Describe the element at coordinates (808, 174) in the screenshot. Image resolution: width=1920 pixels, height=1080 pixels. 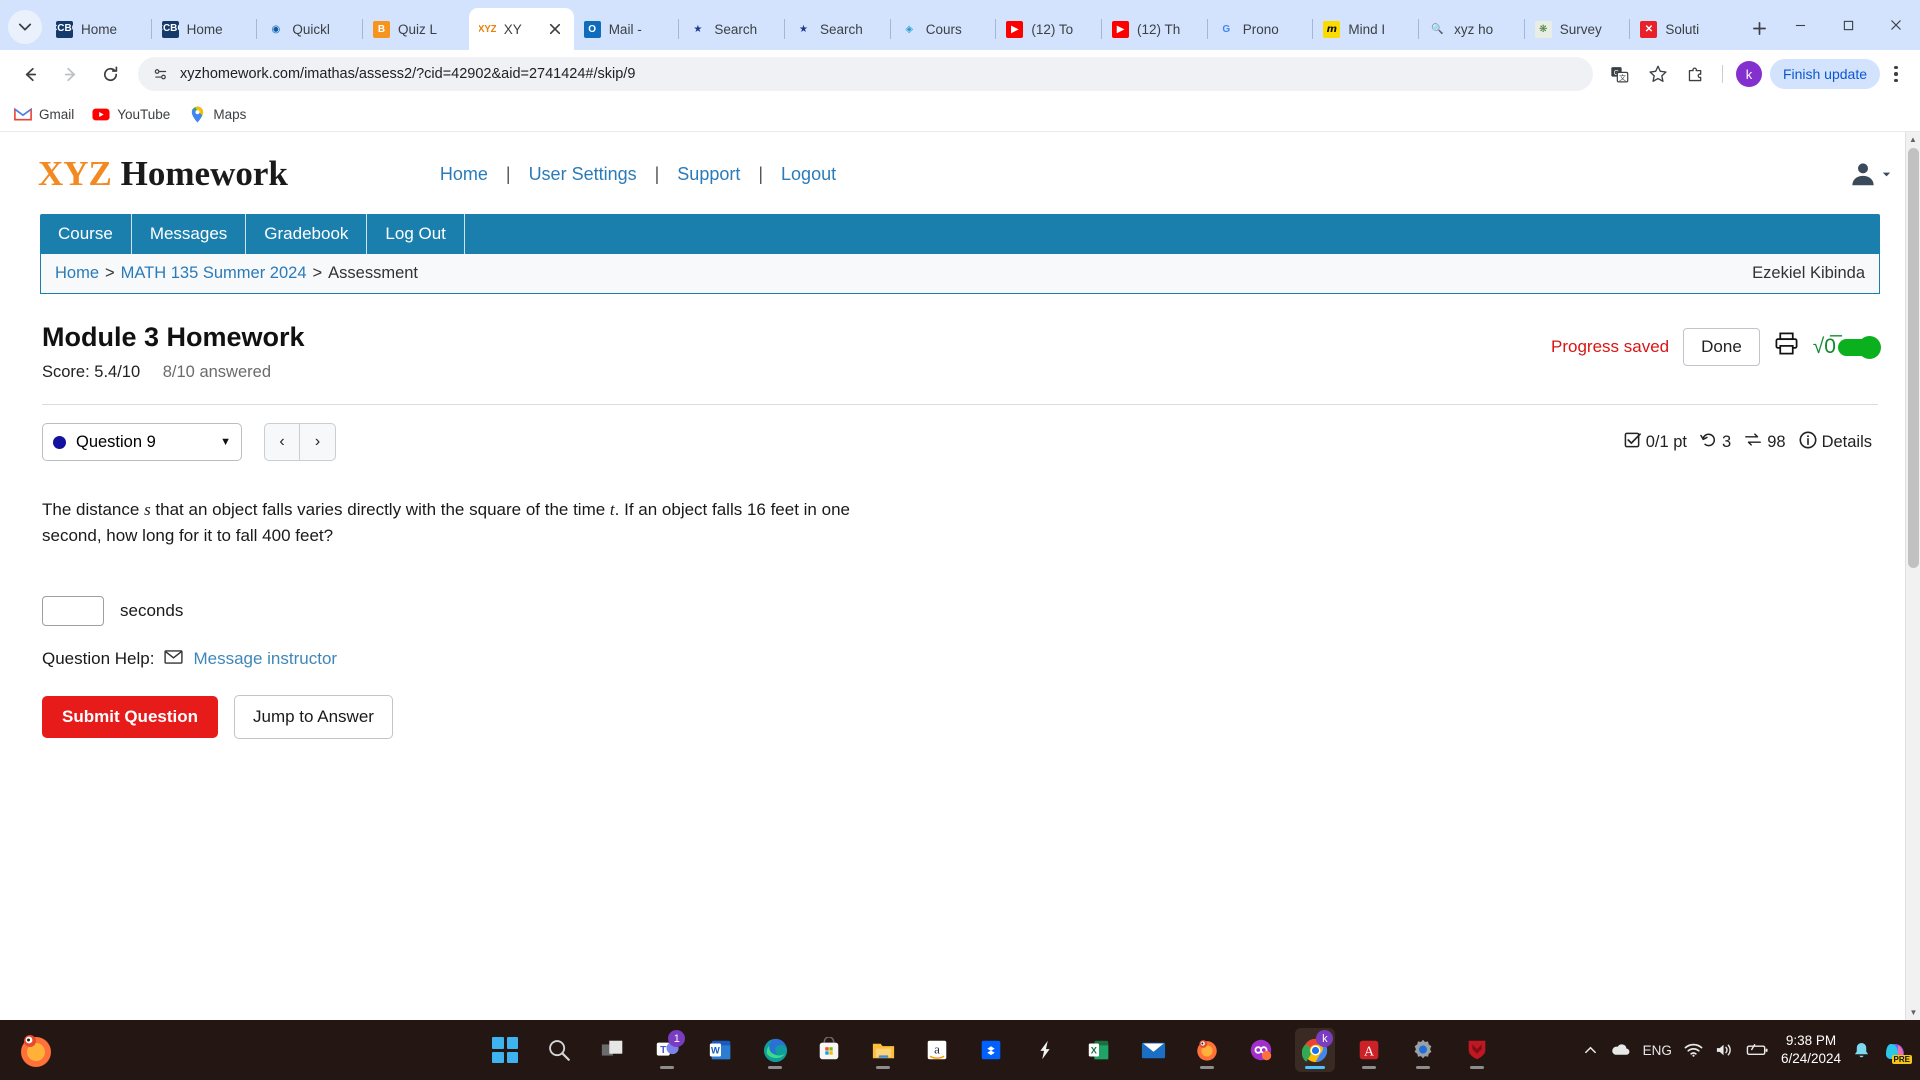
I see `nav-link-logout: Logout` at that location.